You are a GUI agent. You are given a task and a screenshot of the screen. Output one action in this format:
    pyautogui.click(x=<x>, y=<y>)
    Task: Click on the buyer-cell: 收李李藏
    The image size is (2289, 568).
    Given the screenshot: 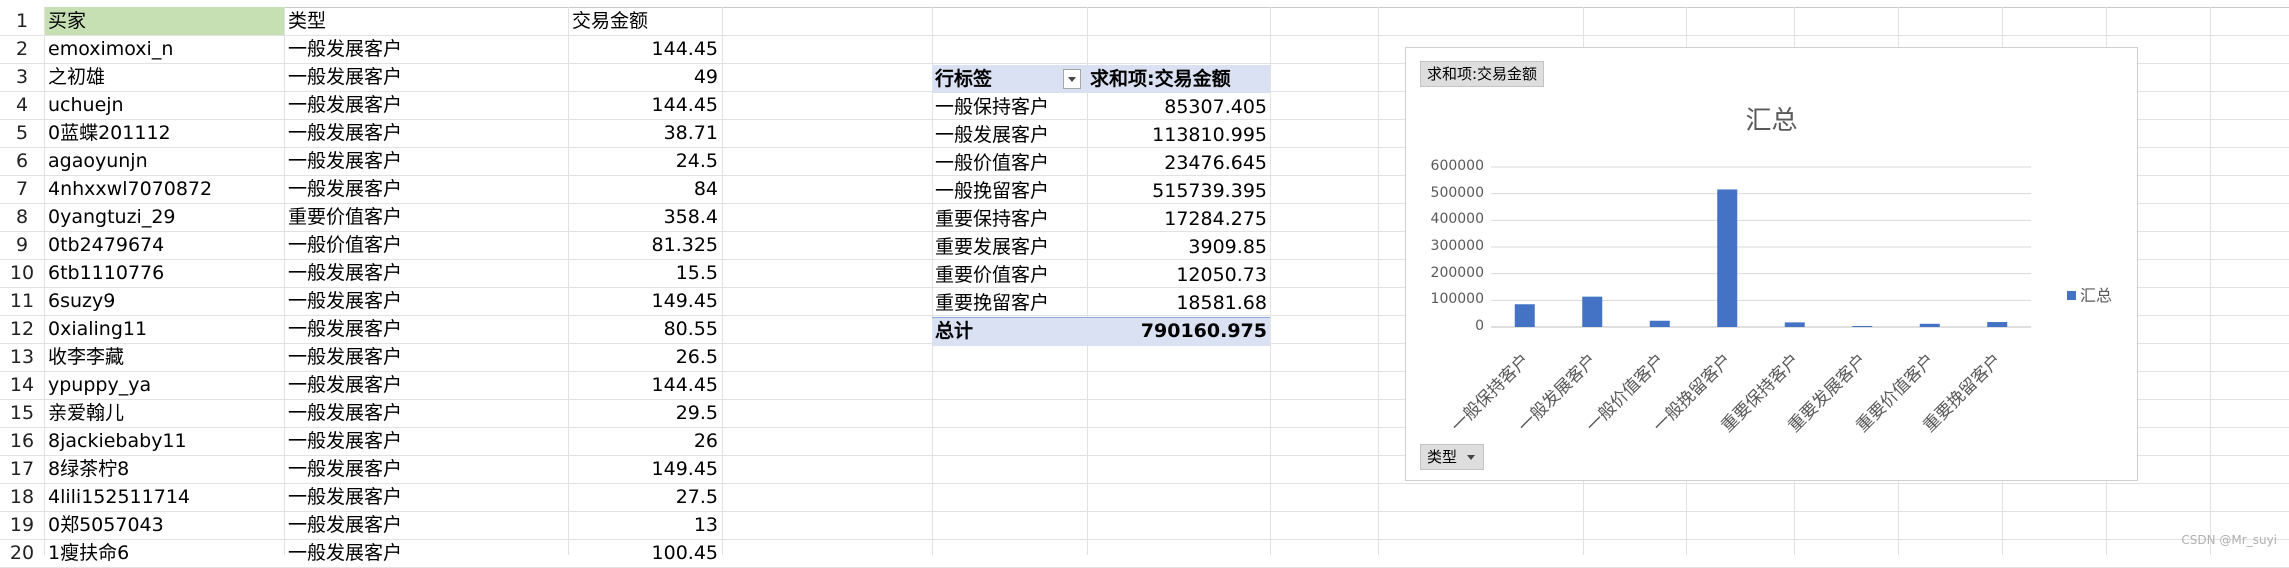 What is the action you would take?
    pyautogui.click(x=86, y=357)
    